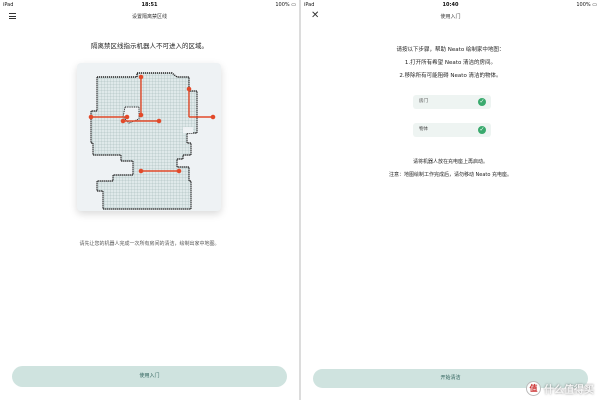  I want to click on check-label: 房门, so click(423, 101).